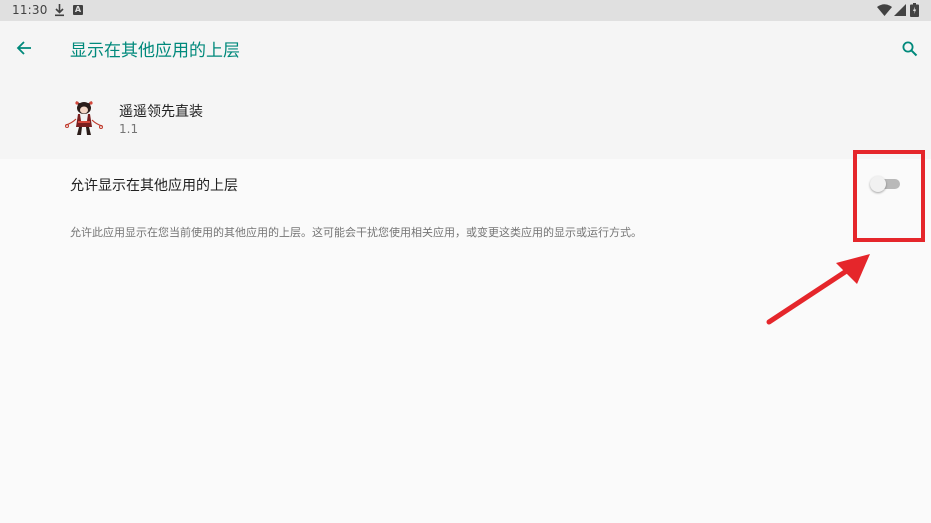 This screenshot has width=931, height=523. I want to click on notification-a-icon: A, so click(78, 10).